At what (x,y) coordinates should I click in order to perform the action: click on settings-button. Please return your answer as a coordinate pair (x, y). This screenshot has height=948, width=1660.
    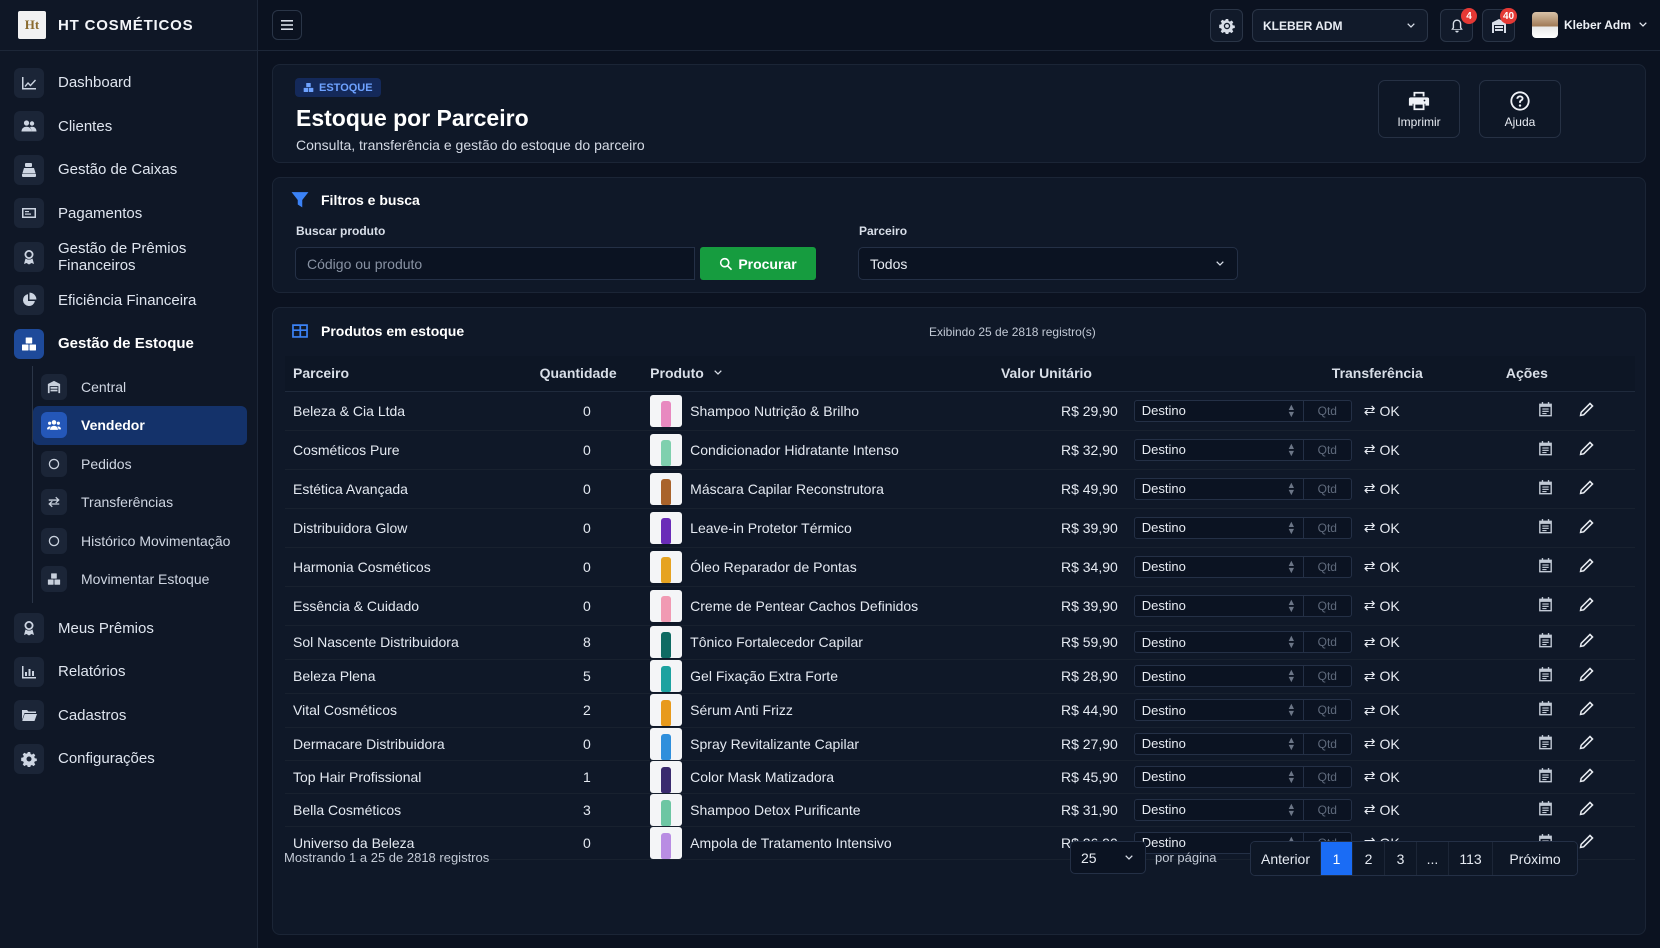
    Looking at the image, I should click on (1226, 25).